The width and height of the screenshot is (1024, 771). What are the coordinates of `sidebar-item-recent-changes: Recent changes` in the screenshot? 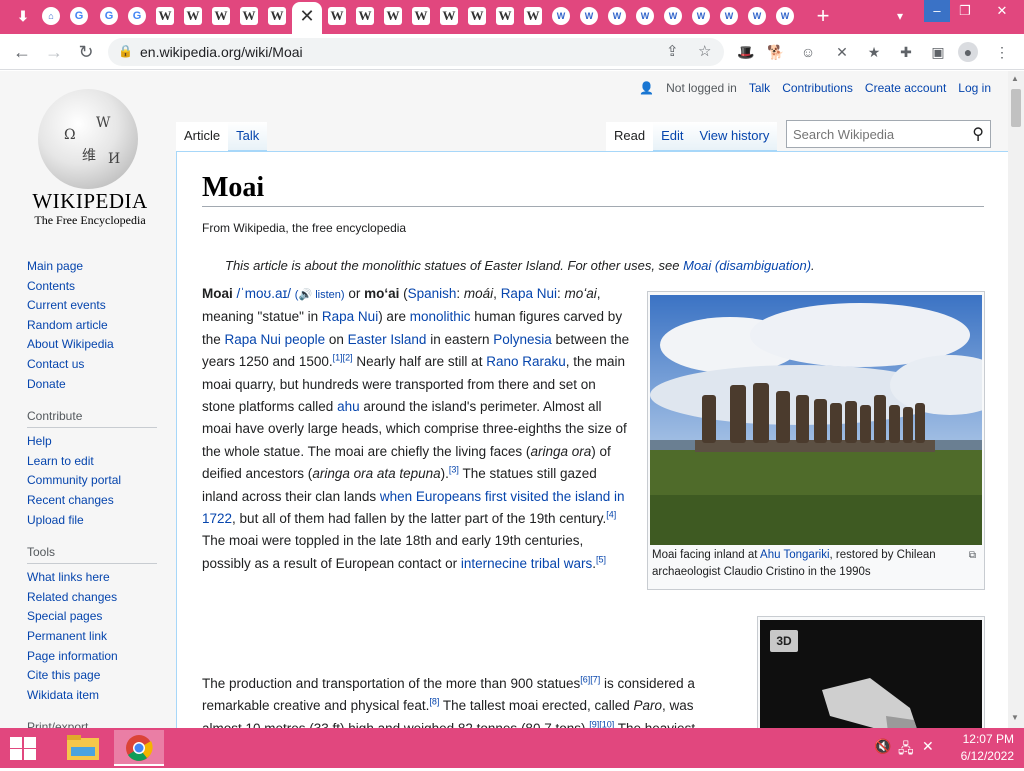 It's located at (92, 501).